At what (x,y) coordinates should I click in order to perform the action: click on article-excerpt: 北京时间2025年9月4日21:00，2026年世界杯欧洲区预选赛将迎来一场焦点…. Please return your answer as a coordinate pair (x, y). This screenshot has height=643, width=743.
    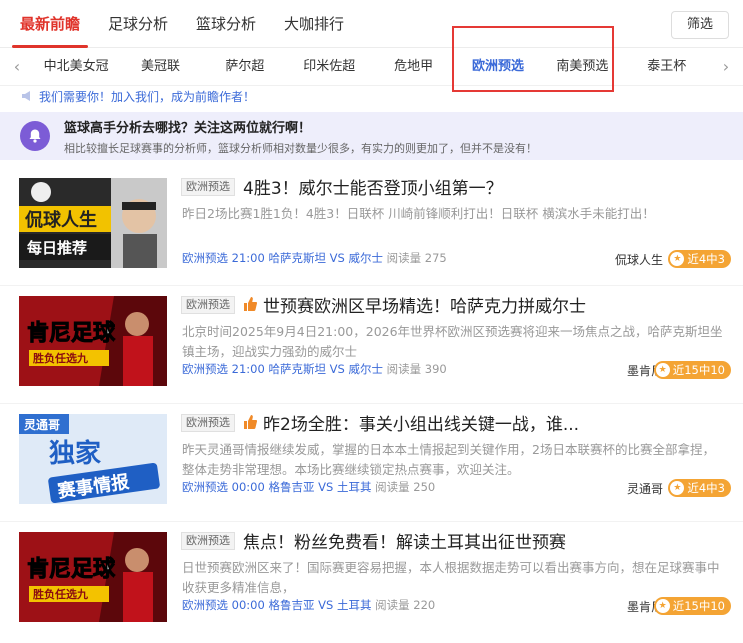
    Looking at the image, I should click on (452, 341).